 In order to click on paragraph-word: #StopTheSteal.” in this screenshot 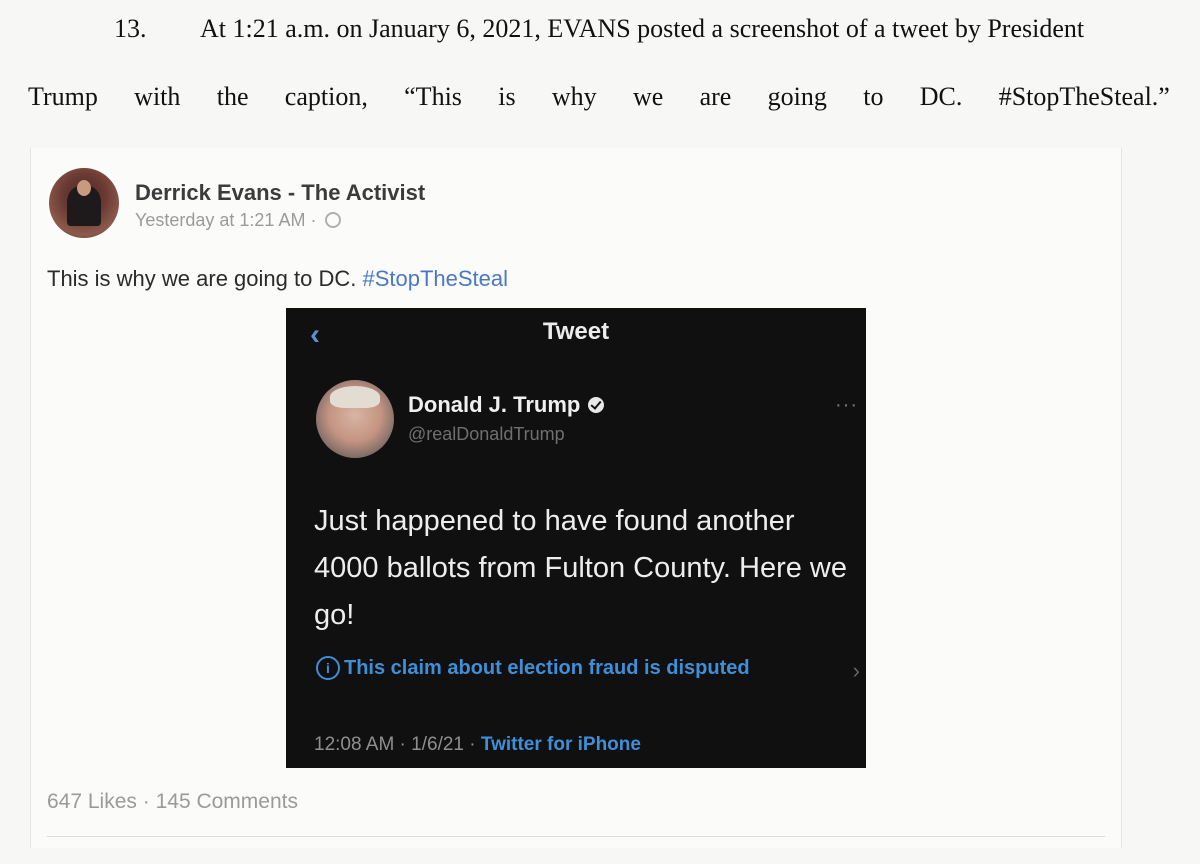, I will do `click(1084, 96)`.